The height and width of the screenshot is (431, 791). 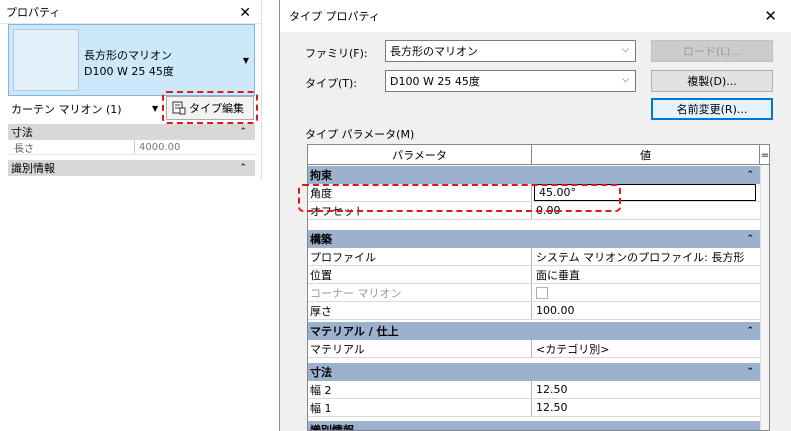 I want to click on column-menu-icon: =, so click(x=764, y=155).